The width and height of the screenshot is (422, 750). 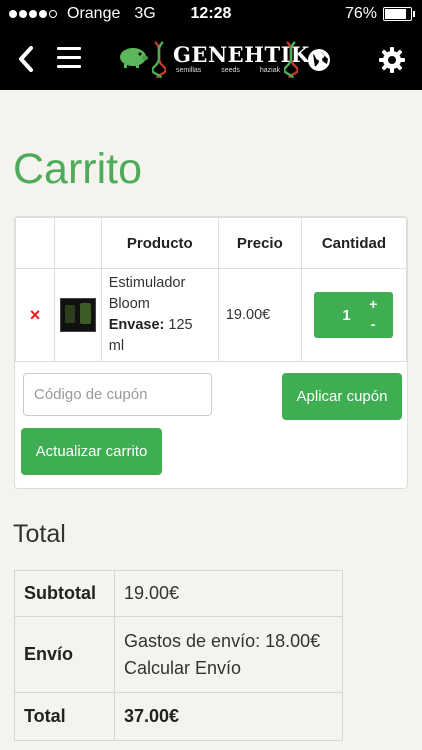 What do you see at coordinates (222, 640) in the screenshot?
I see `shipping-cost: Gastos de envío: 18.00€` at bounding box center [222, 640].